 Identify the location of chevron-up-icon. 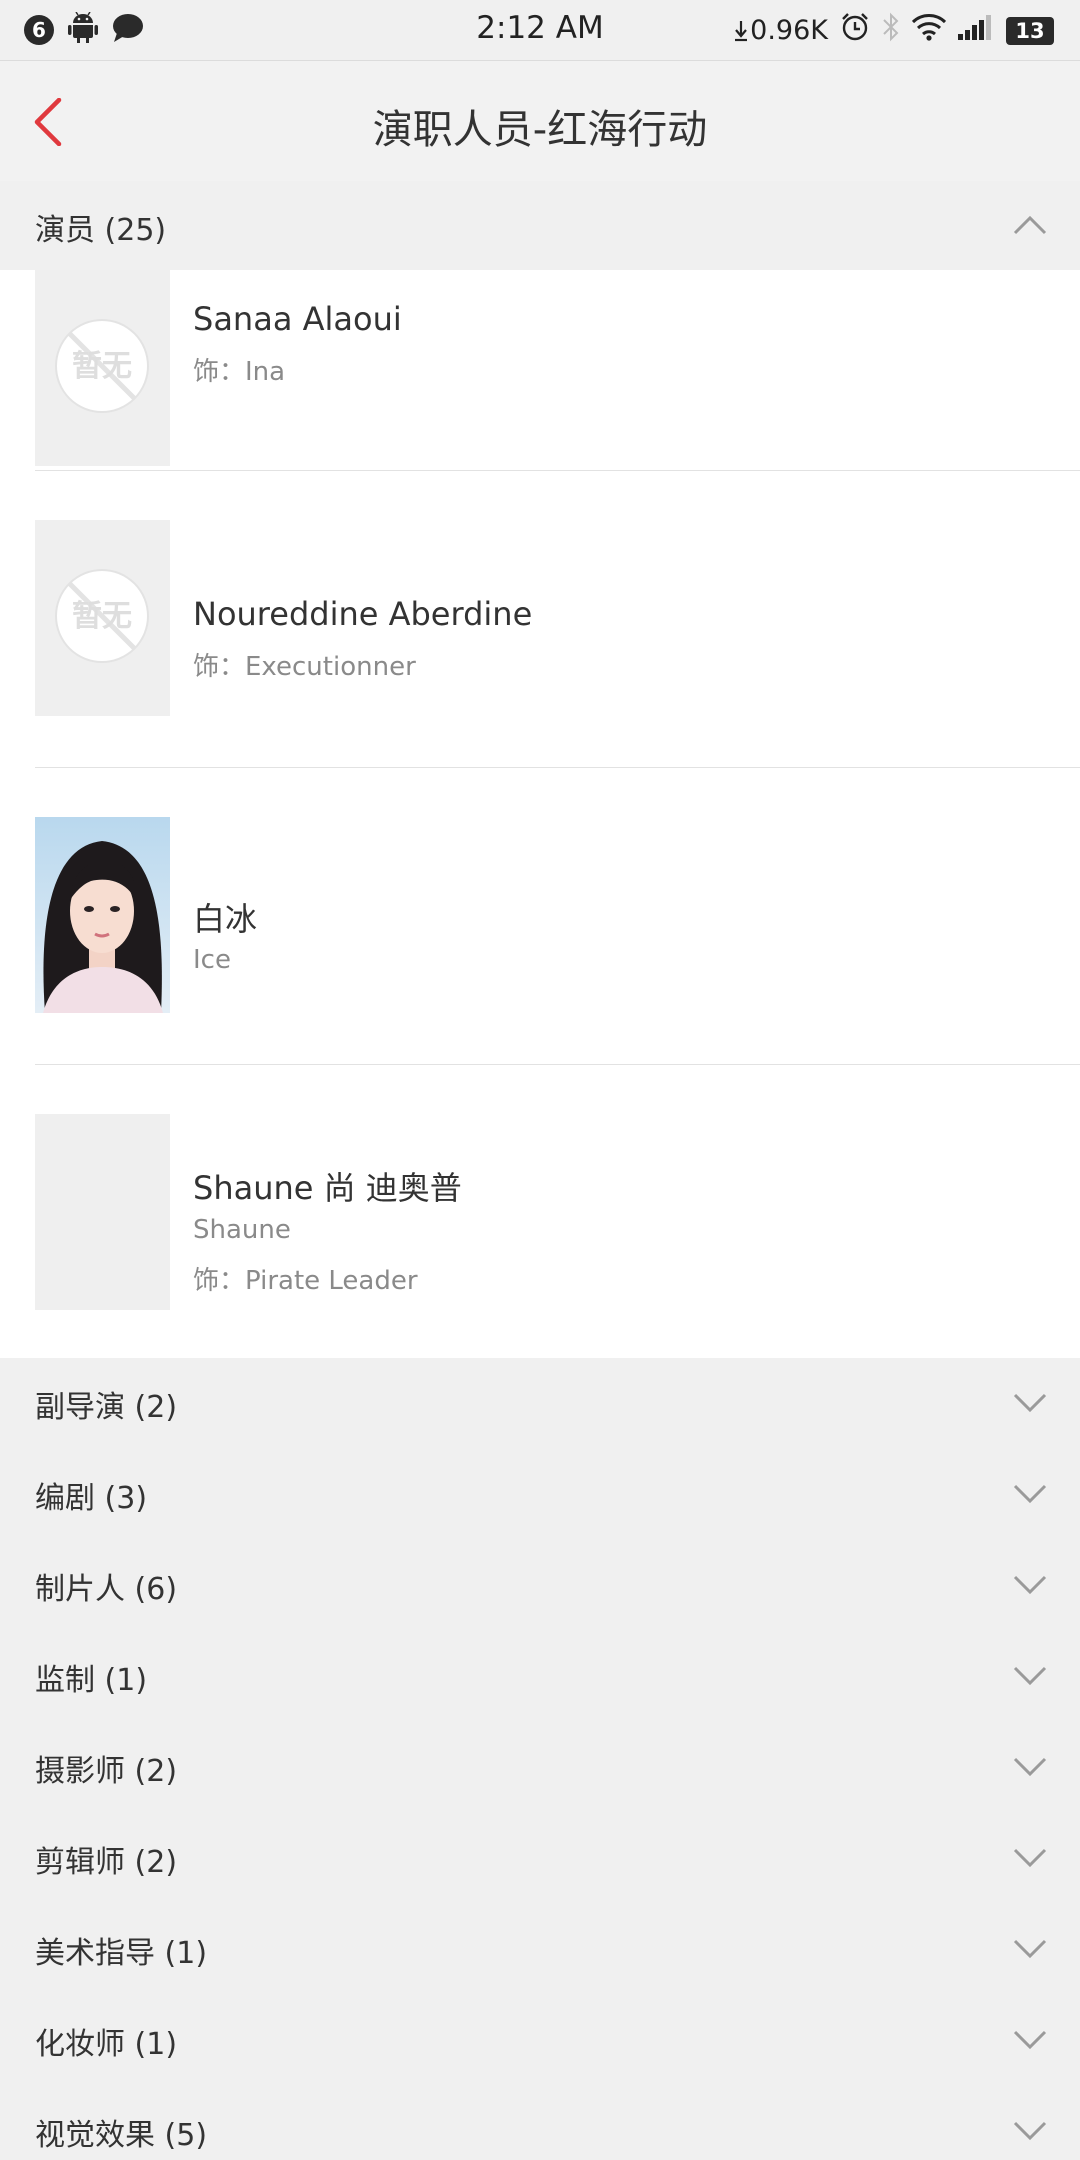
(1030, 225).